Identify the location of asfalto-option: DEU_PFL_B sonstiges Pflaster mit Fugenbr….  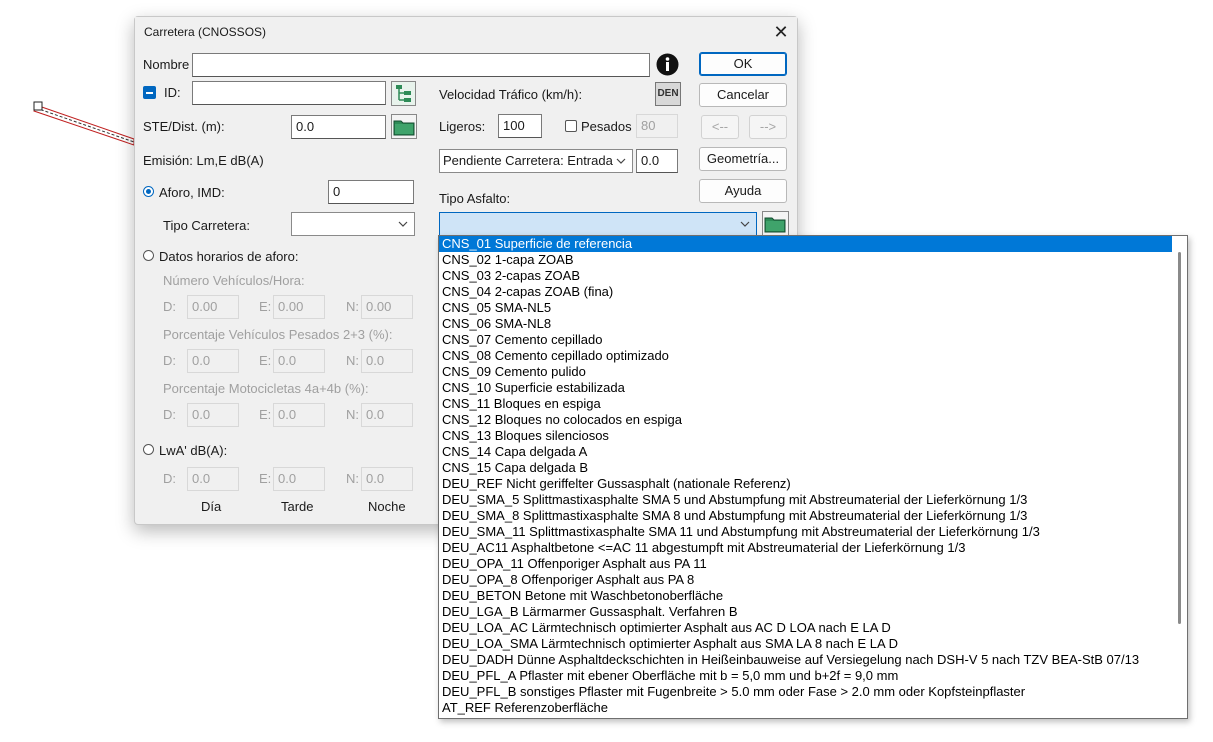
(805, 692).